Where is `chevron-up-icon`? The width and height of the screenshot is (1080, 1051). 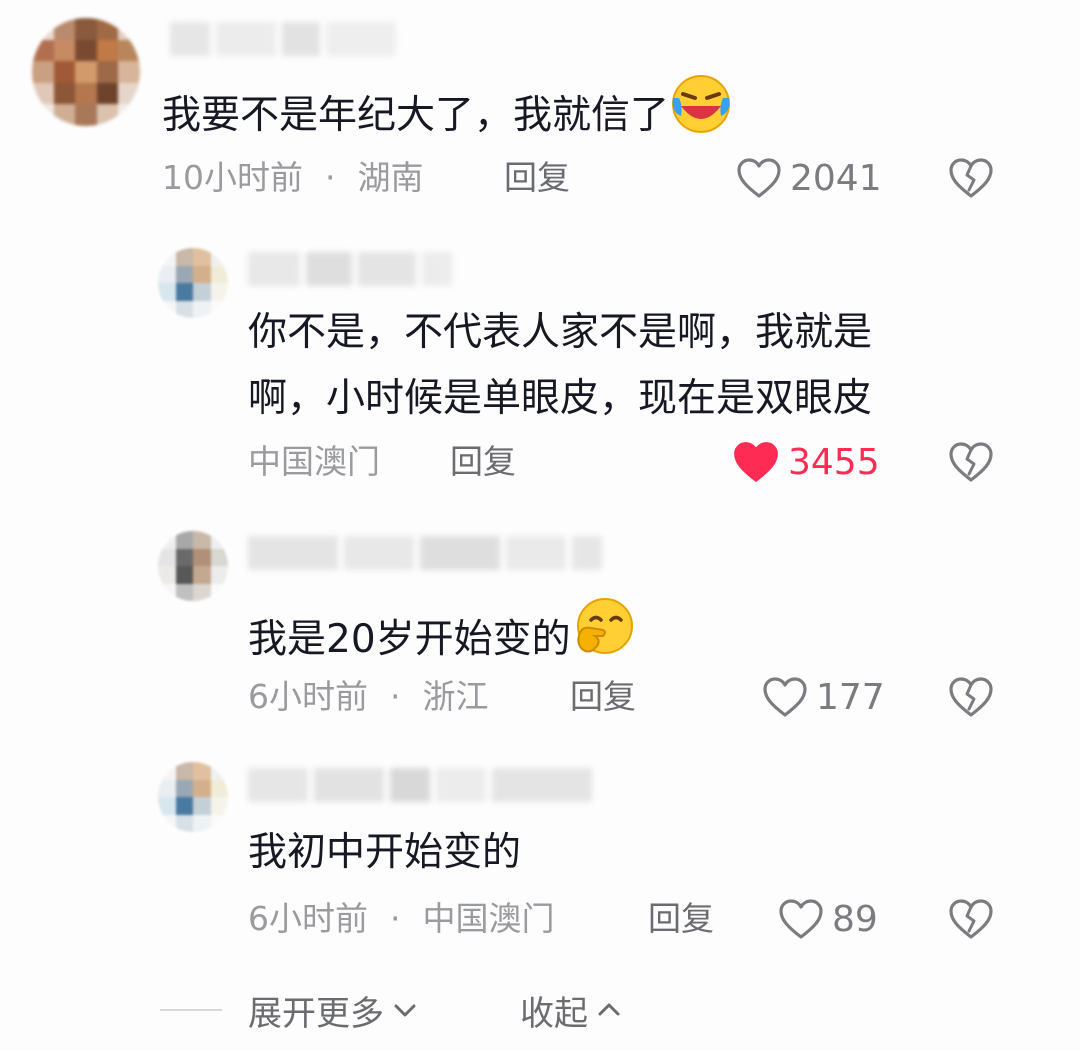 chevron-up-icon is located at coordinates (609, 1009).